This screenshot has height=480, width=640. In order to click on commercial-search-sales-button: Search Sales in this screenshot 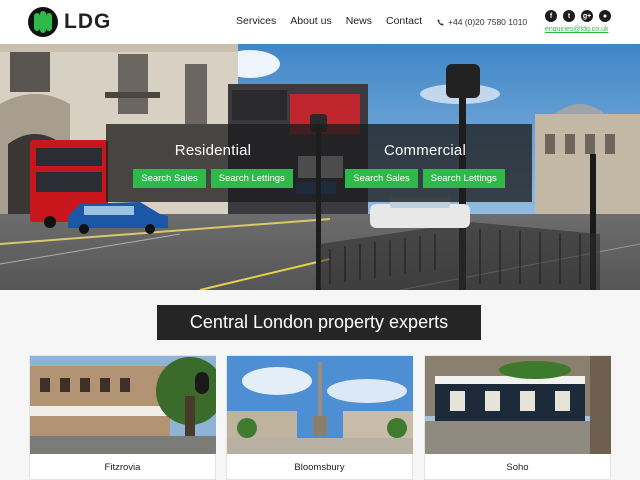, I will do `click(381, 178)`.